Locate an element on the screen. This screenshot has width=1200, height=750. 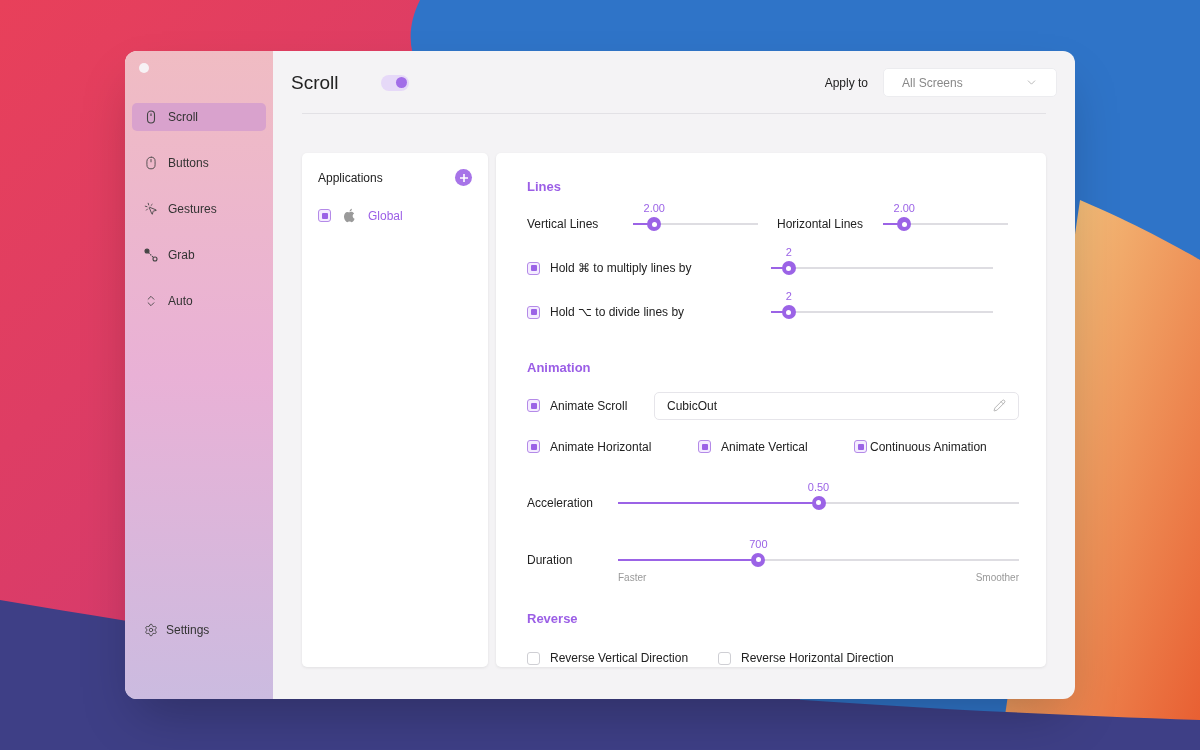
connected-dots-icon is located at coordinates (151, 255).